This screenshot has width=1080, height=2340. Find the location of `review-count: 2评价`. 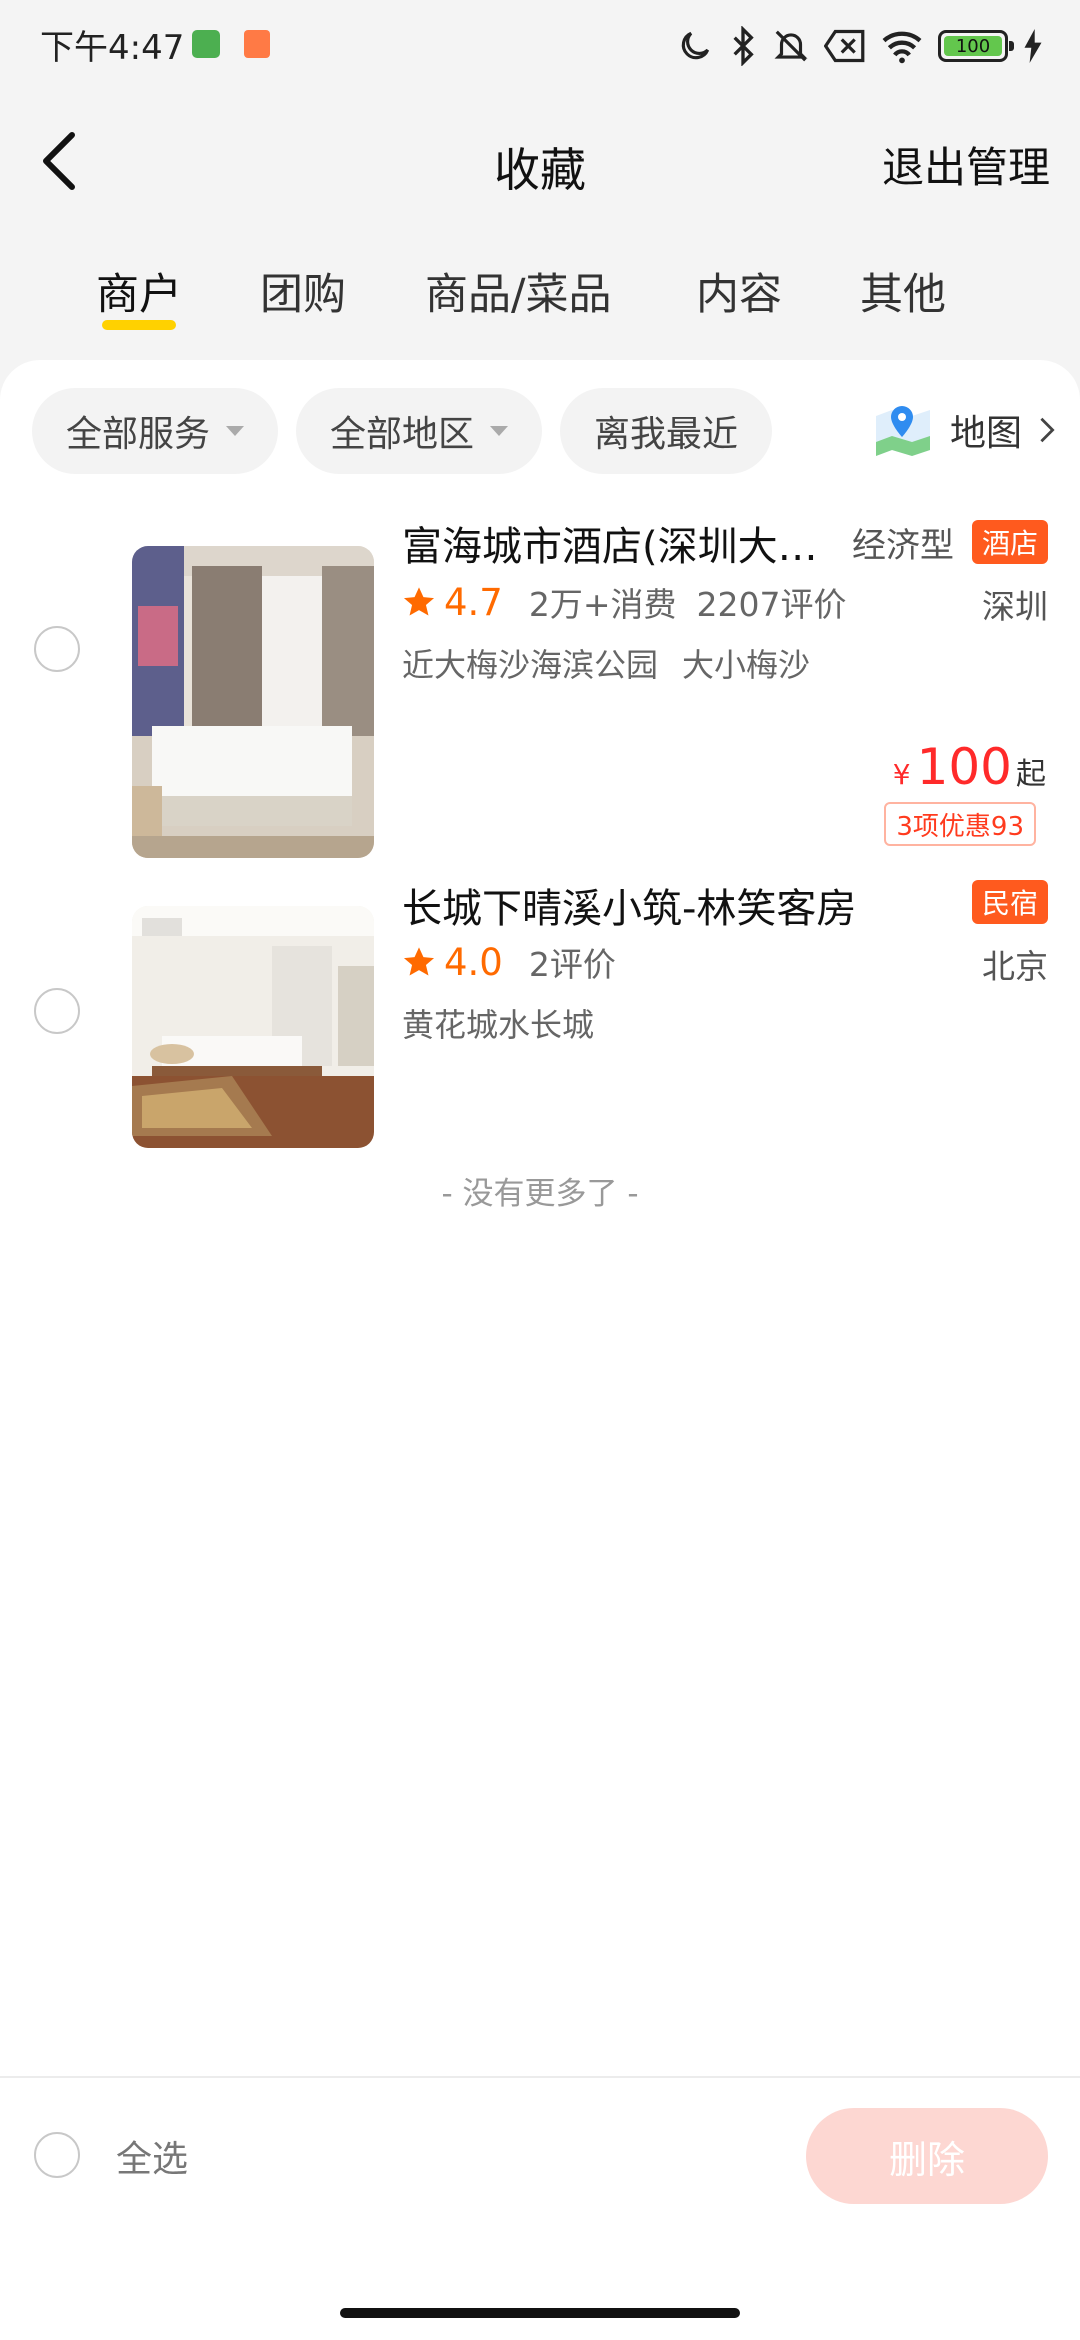

review-count: 2评价 is located at coordinates (572, 964).